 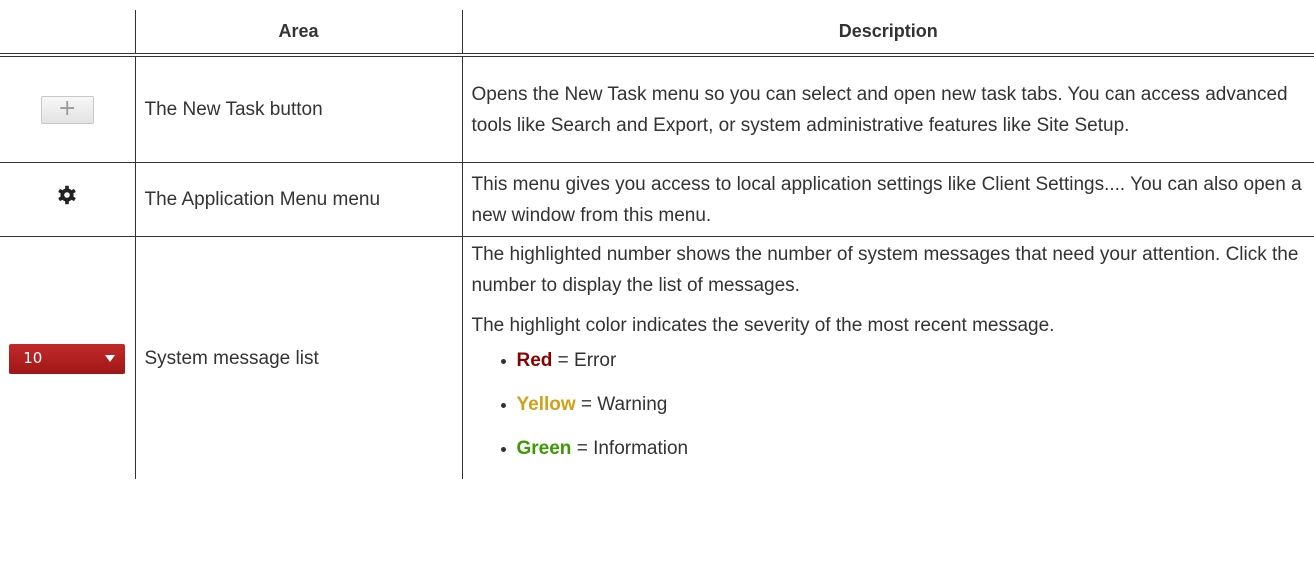 What do you see at coordinates (902, 404) in the screenshot?
I see `list-item: Yellow = Warning` at bounding box center [902, 404].